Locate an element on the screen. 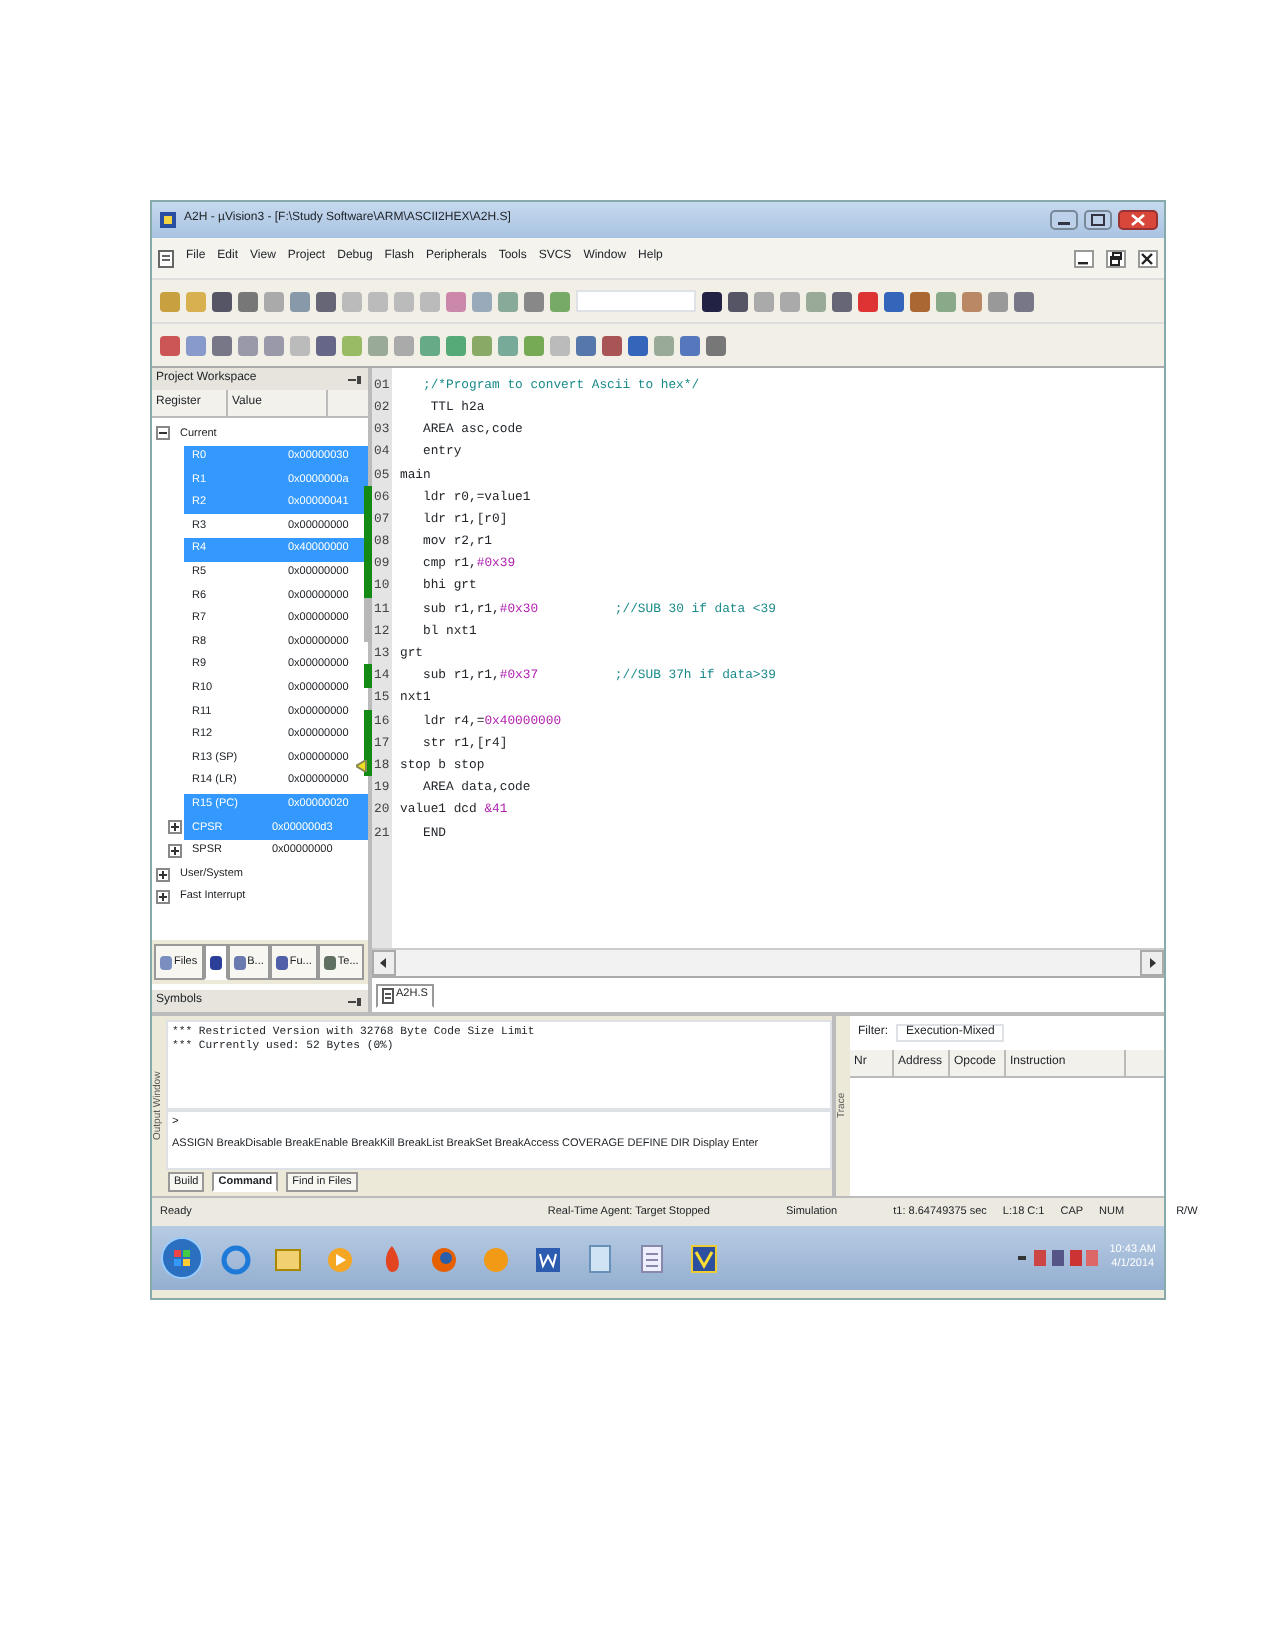  scroll-right-icon is located at coordinates (1152, 963).